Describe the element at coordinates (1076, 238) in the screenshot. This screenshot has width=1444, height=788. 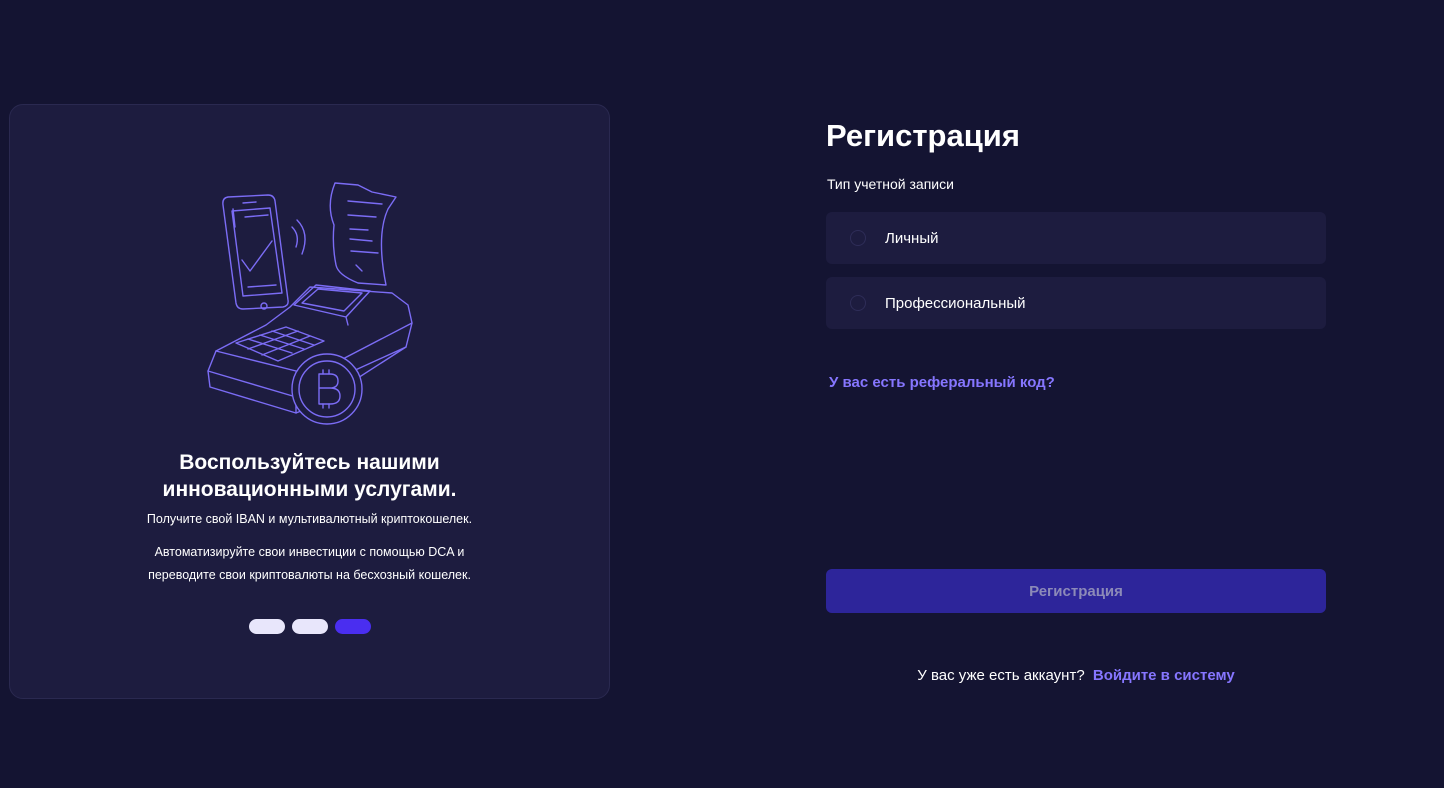
I see `account-type-personal-option: Личный` at that location.